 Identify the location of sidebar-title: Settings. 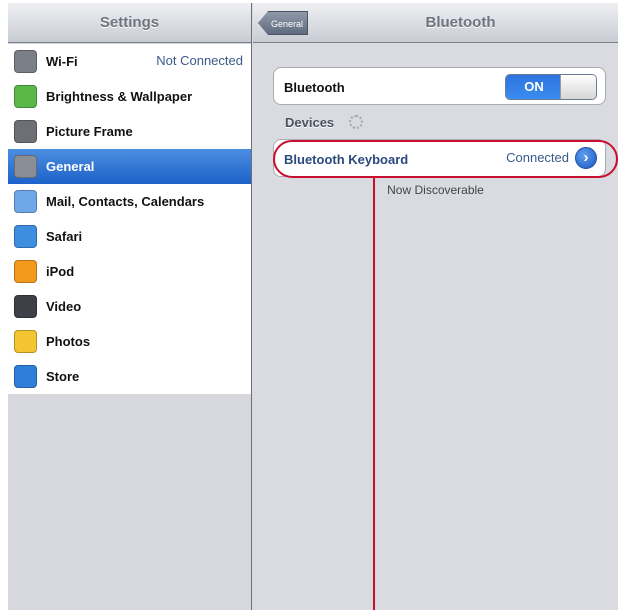
(129, 22).